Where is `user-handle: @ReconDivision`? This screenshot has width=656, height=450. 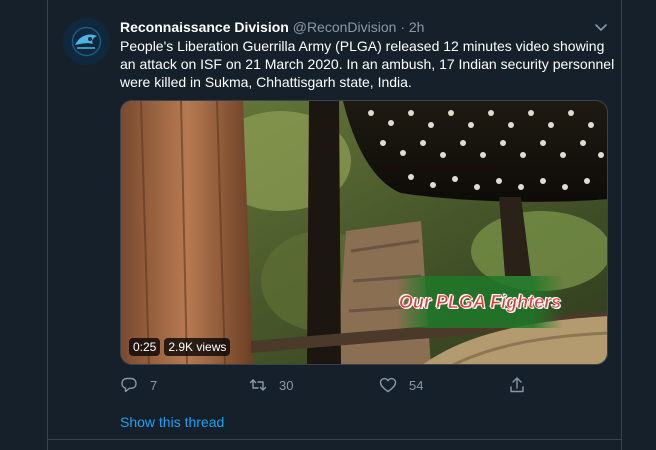 user-handle: @ReconDivision is located at coordinates (345, 27).